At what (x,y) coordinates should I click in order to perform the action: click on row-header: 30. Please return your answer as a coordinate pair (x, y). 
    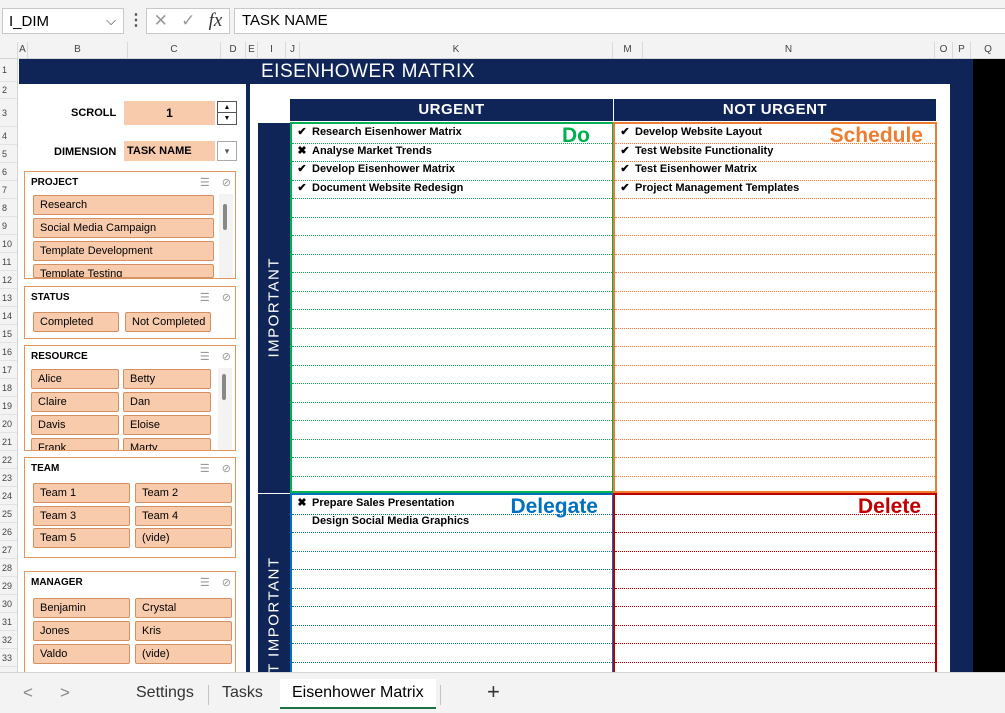
    Looking at the image, I should click on (8, 604).